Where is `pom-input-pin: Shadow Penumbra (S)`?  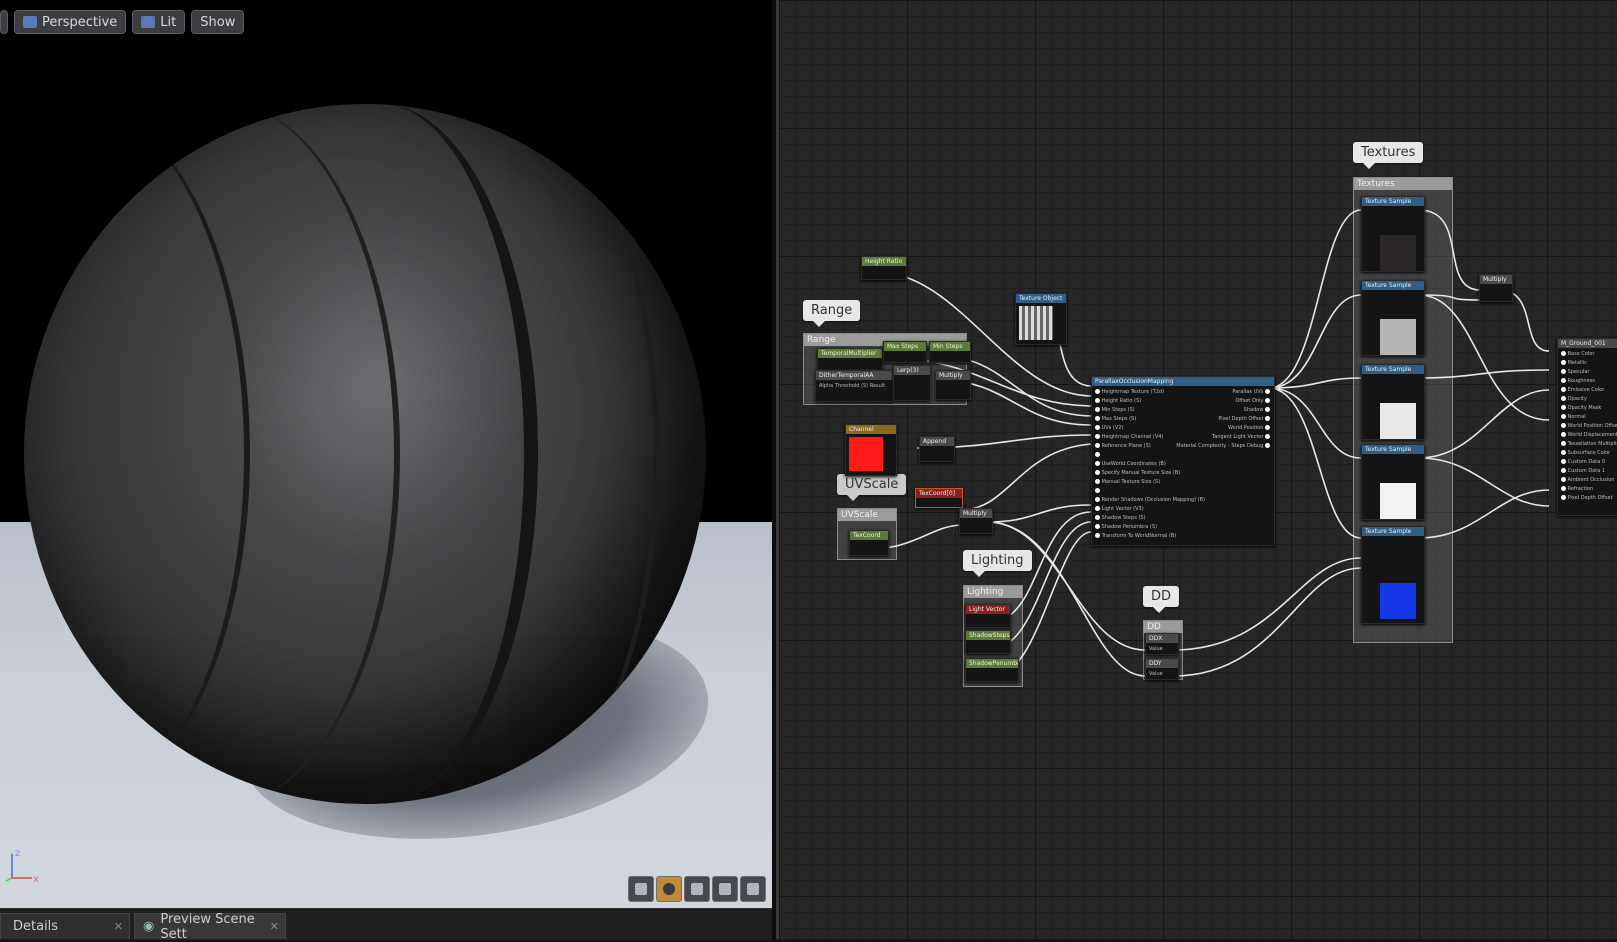
pom-input-pin: Shadow Penumbra (S) is located at coordinates (1183, 527).